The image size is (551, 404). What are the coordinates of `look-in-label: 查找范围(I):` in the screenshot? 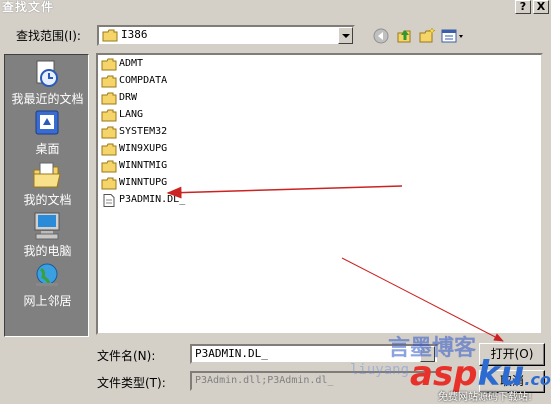 It's located at (48, 36).